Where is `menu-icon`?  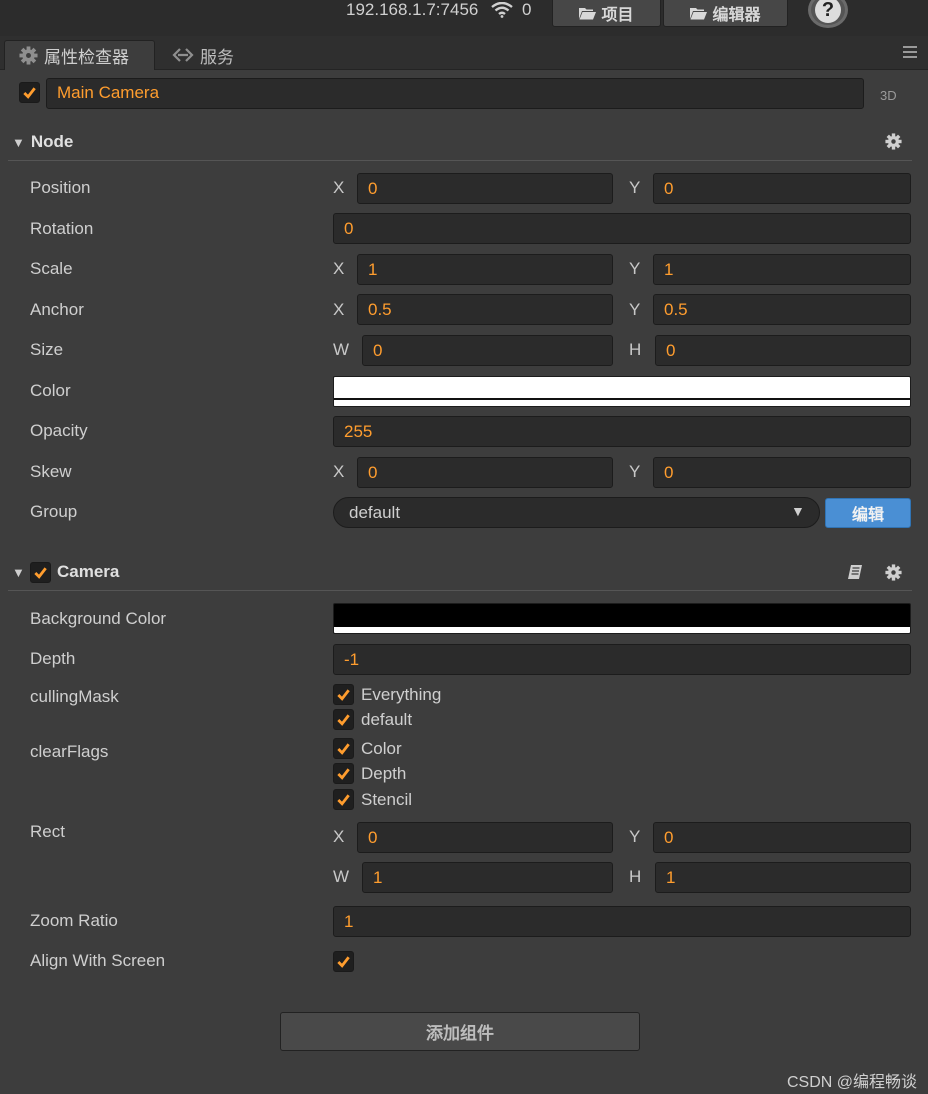
menu-icon is located at coordinates (910, 52).